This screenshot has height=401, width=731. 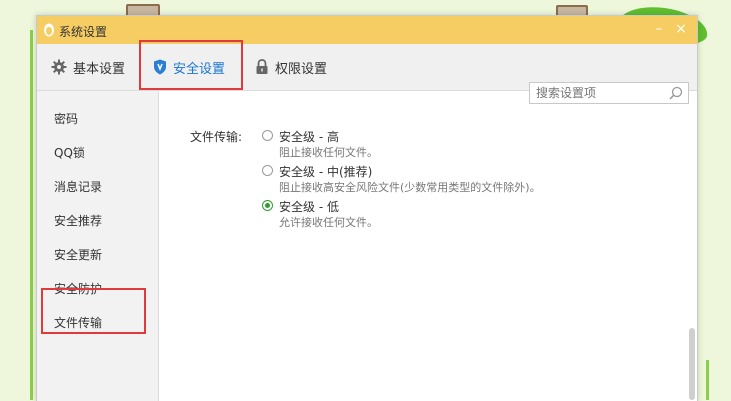 What do you see at coordinates (309, 207) in the screenshot?
I see `option-title: 安全级 - 低` at bounding box center [309, 207].